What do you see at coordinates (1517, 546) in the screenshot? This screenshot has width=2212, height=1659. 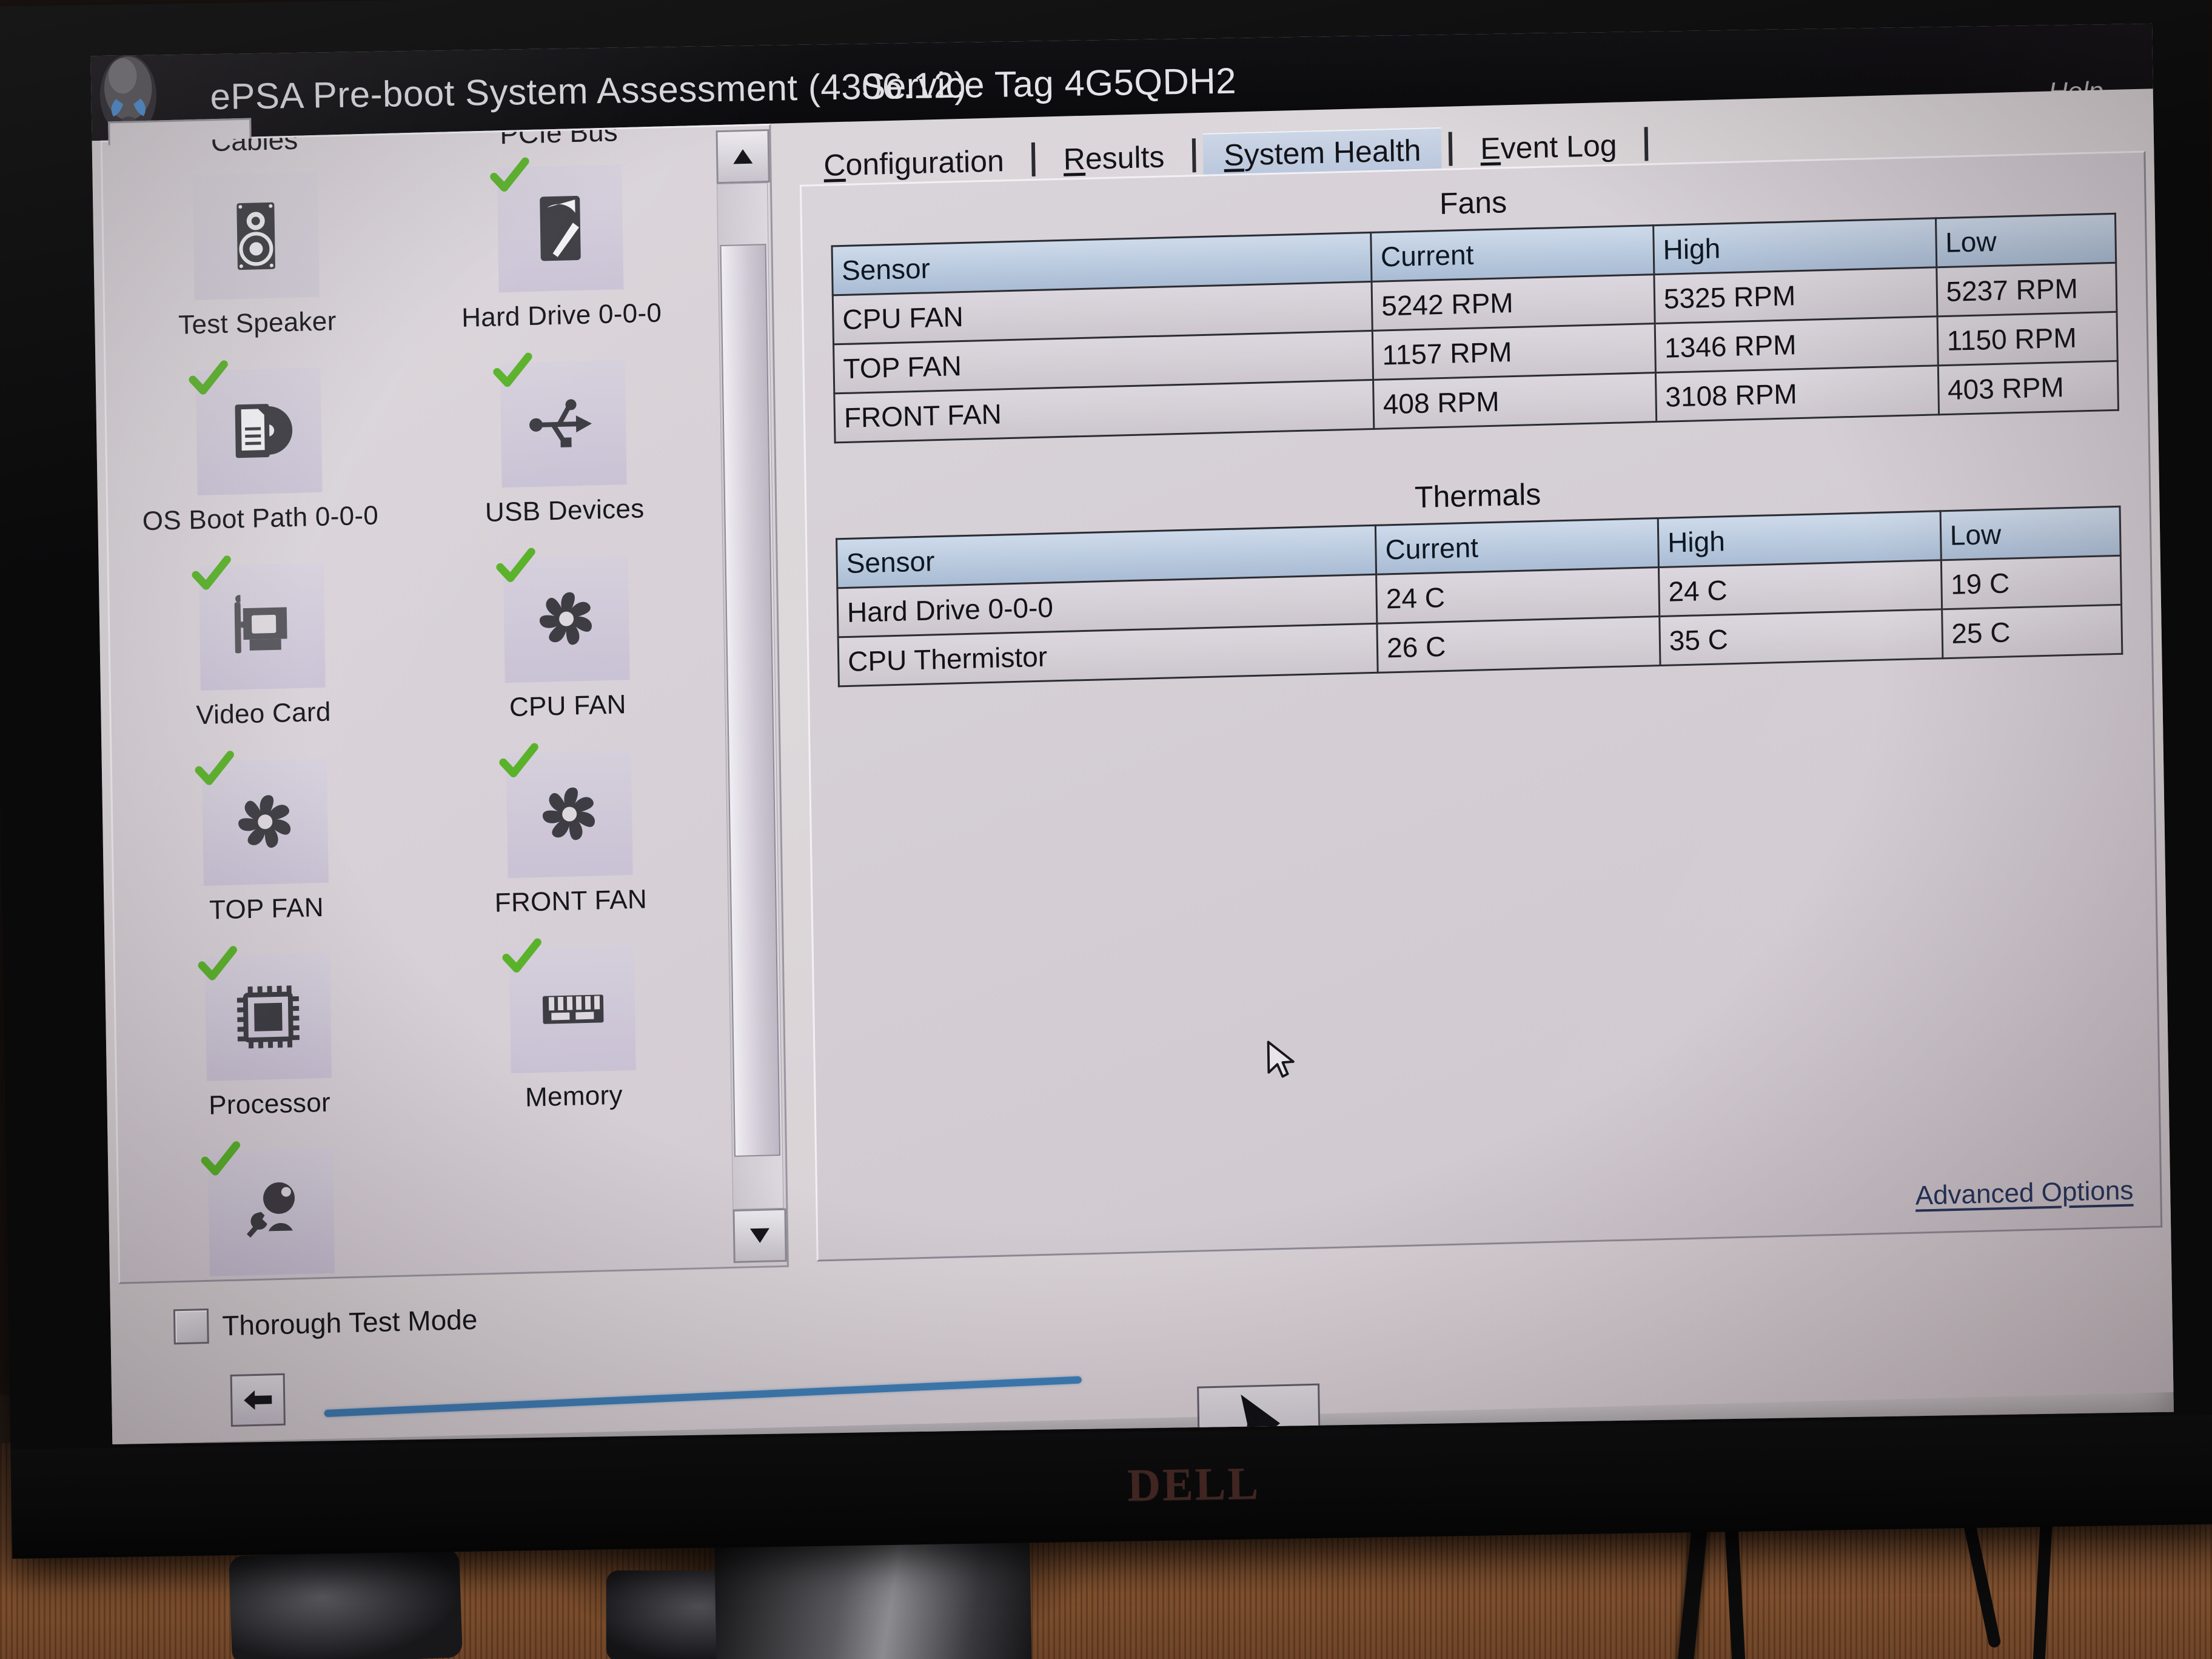 I see `thermals-column-header: Current` at bounding box center [1517, 546].